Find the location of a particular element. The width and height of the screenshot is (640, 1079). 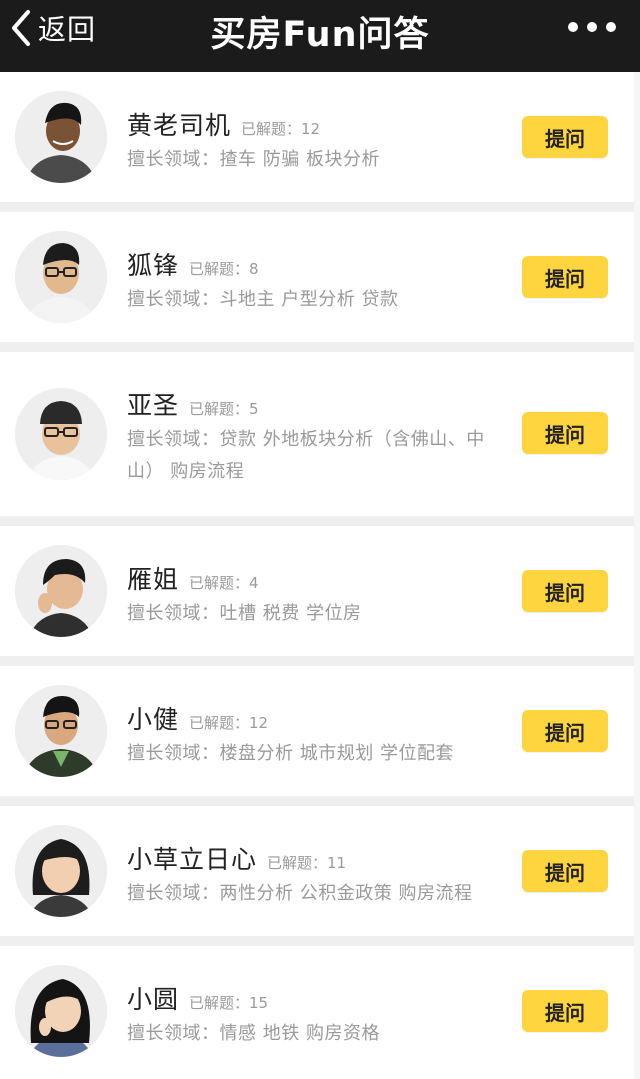

expertise-tags: 擅长领域：情感 地铁 购房资格 is located at coordinates (253, 1033).